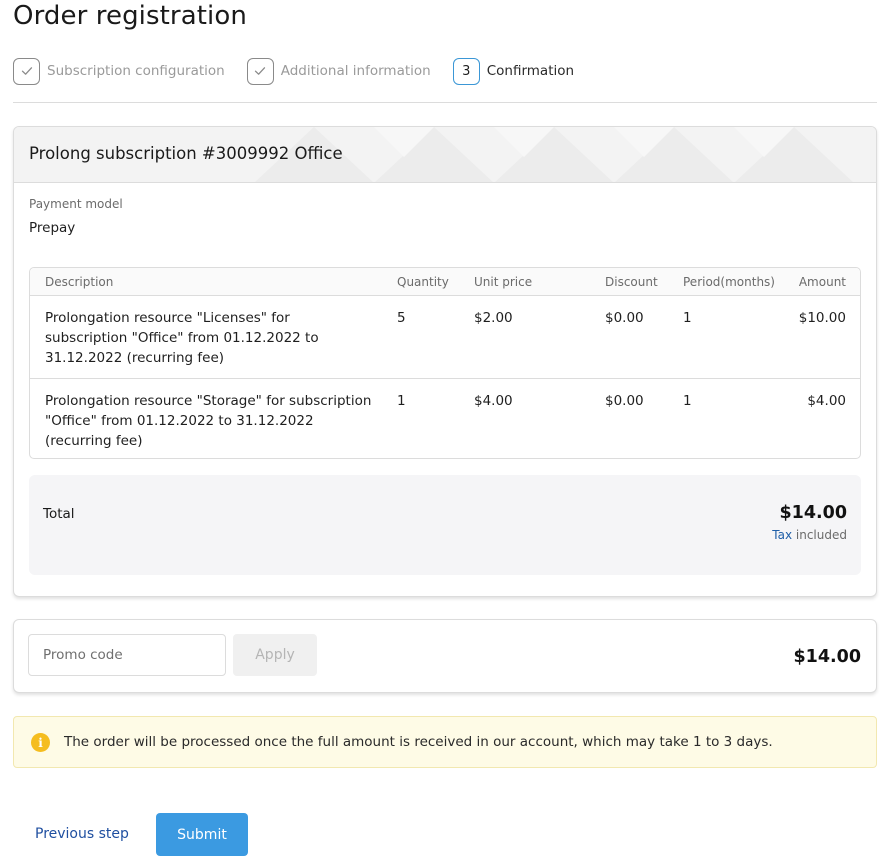 The width and height of the screenshot is (887, 859). What do you see at coordinates (186, 153) in the screenshot?
I see `order-title: Prolong subscription #3009992 Office` at bounding box center [186, 153].